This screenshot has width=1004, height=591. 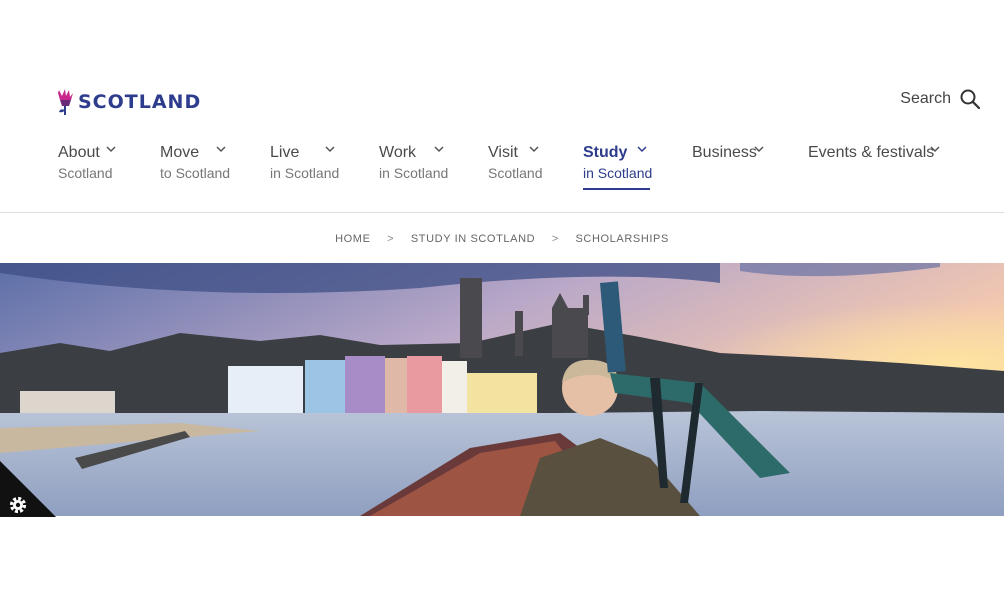 I want to click on cookie-settings-button, so click(x=28, y=489).